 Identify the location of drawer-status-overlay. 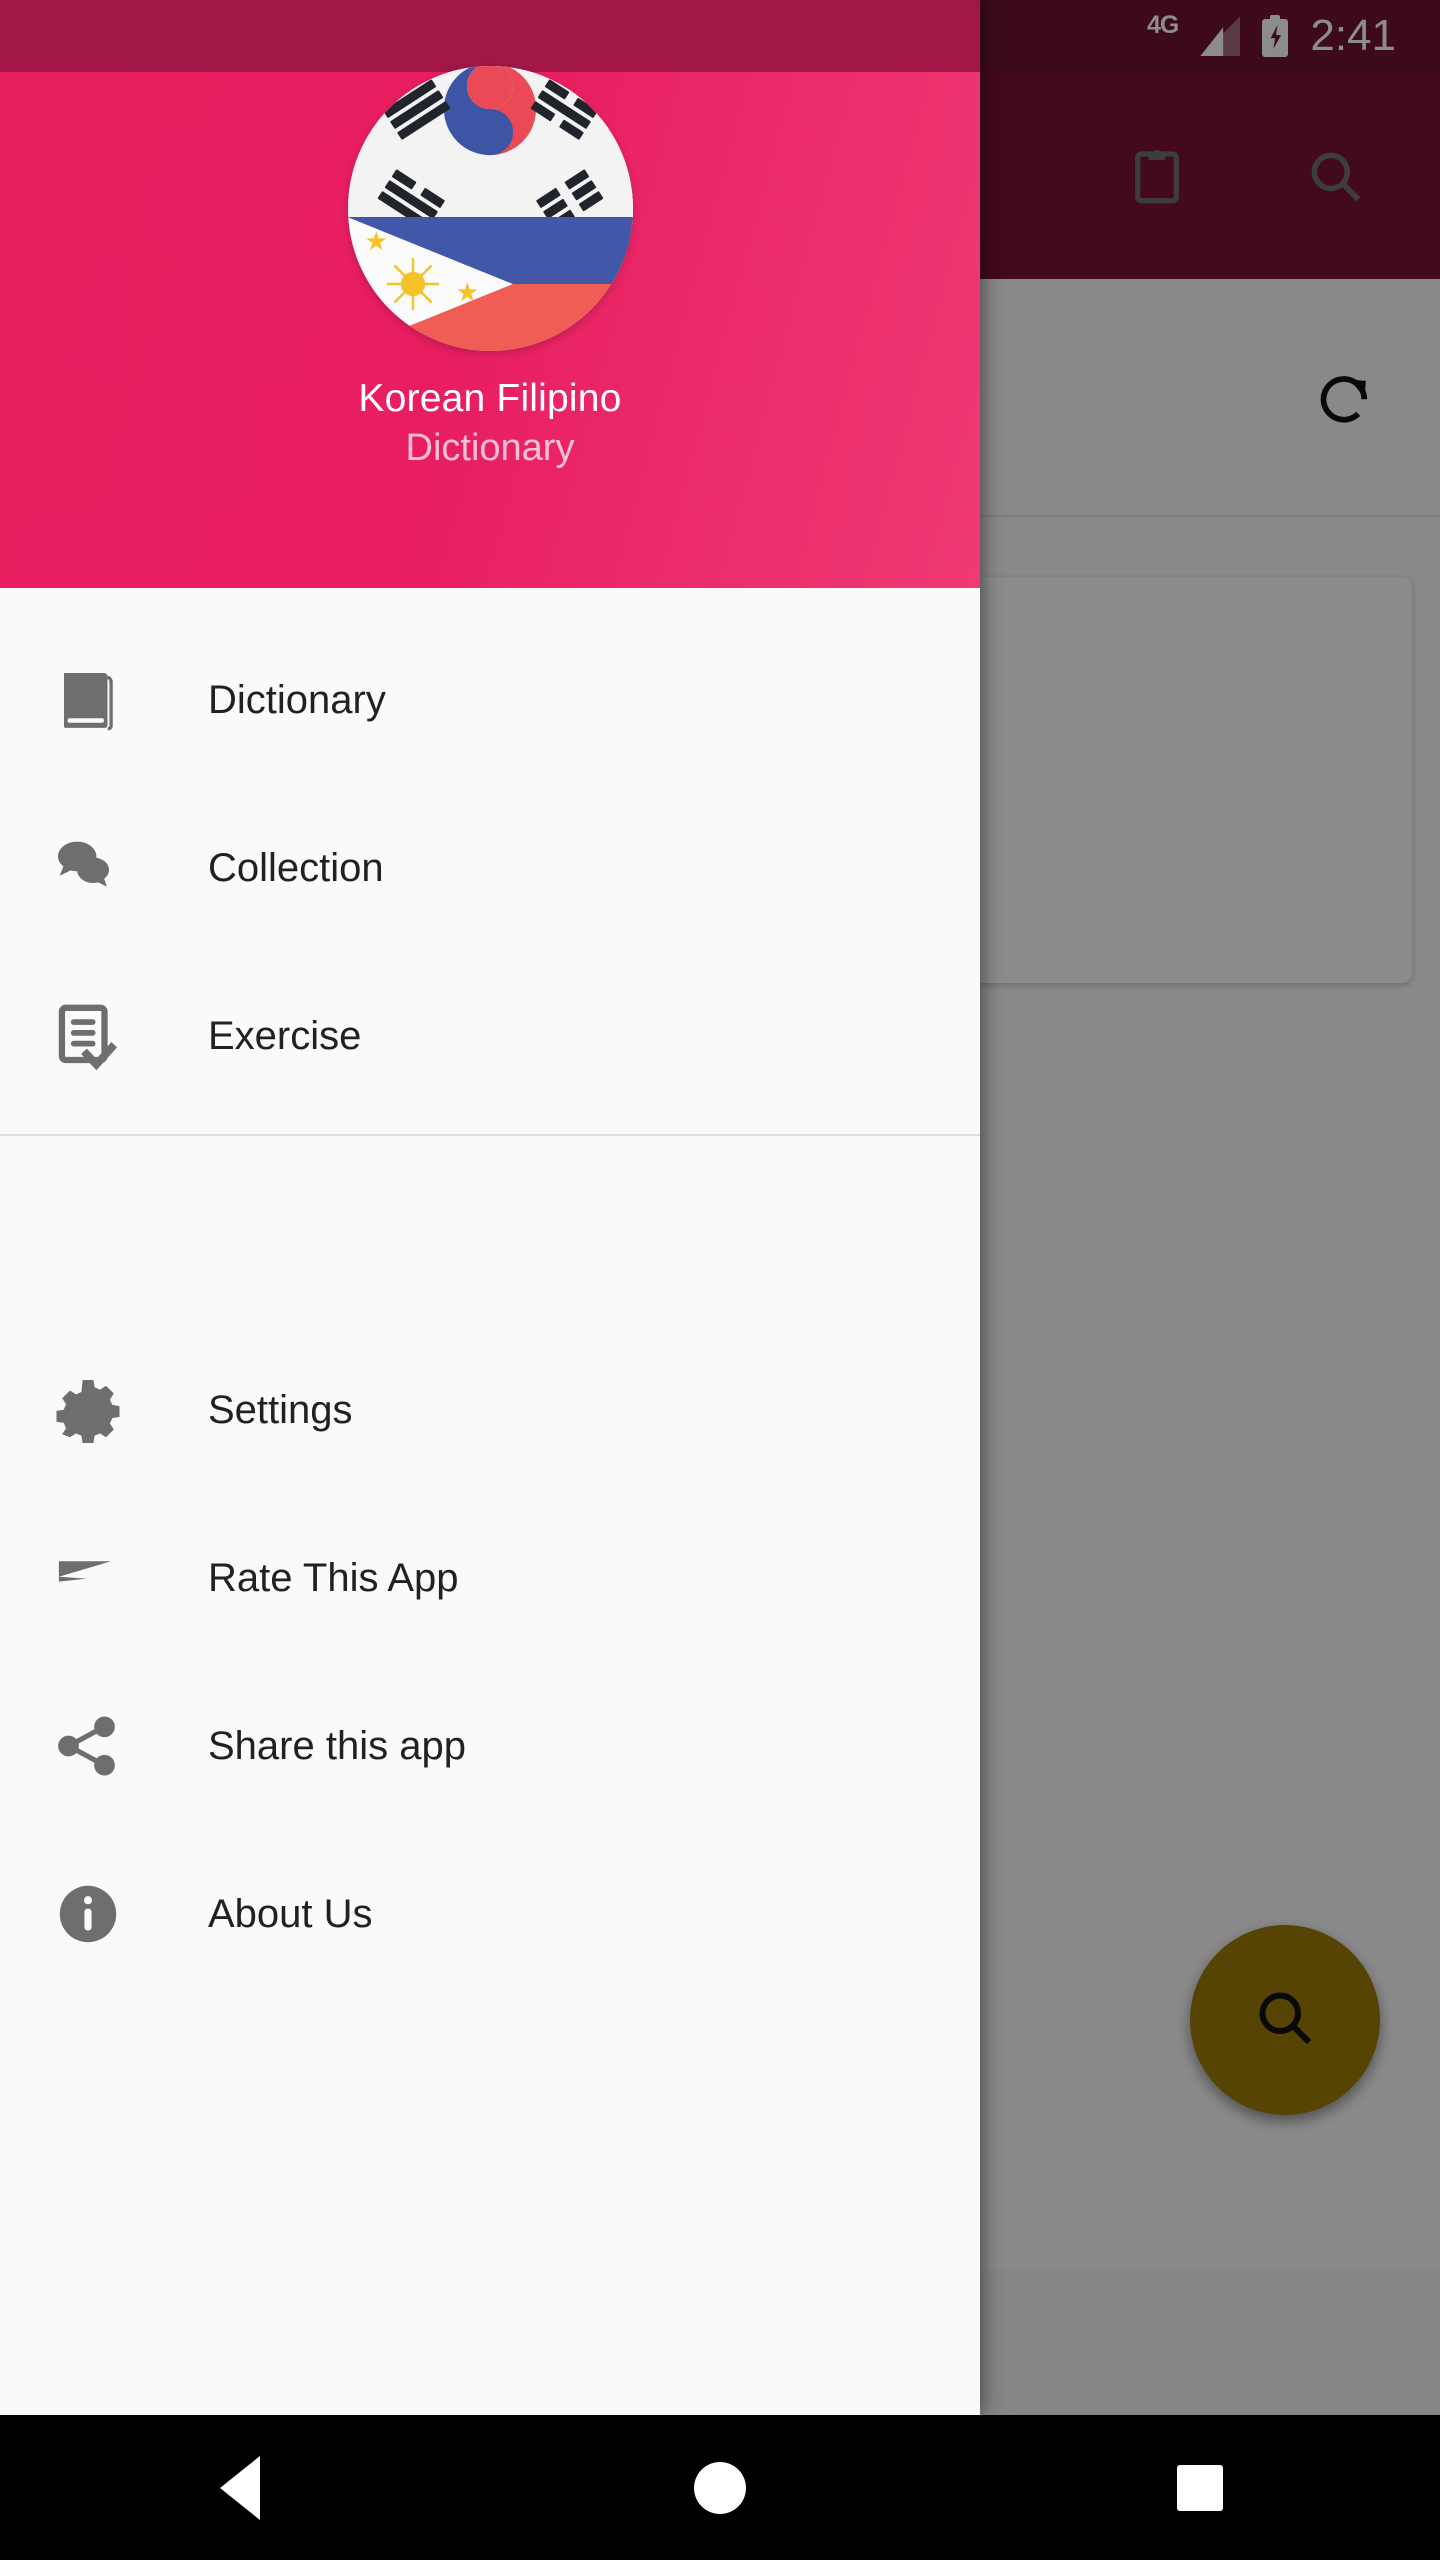
(490, 36).